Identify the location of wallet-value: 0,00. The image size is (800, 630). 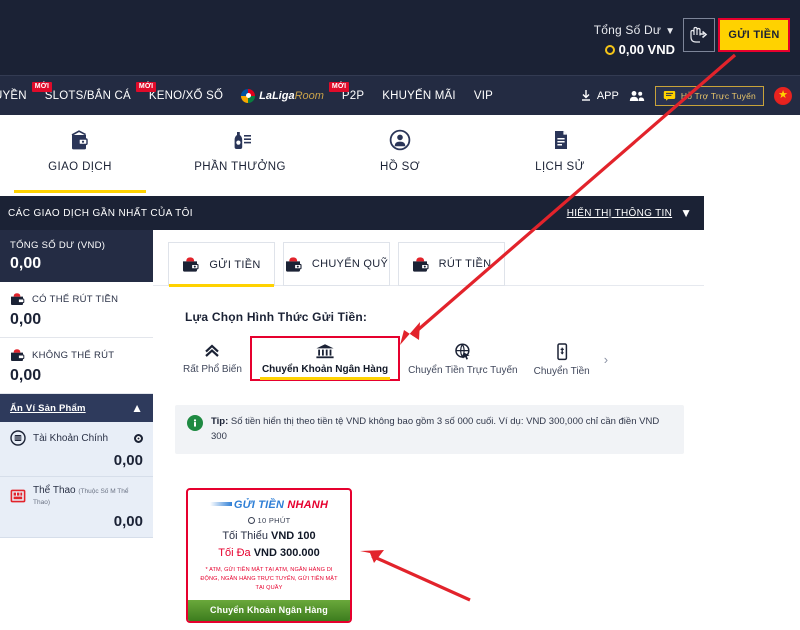
(128, 460).